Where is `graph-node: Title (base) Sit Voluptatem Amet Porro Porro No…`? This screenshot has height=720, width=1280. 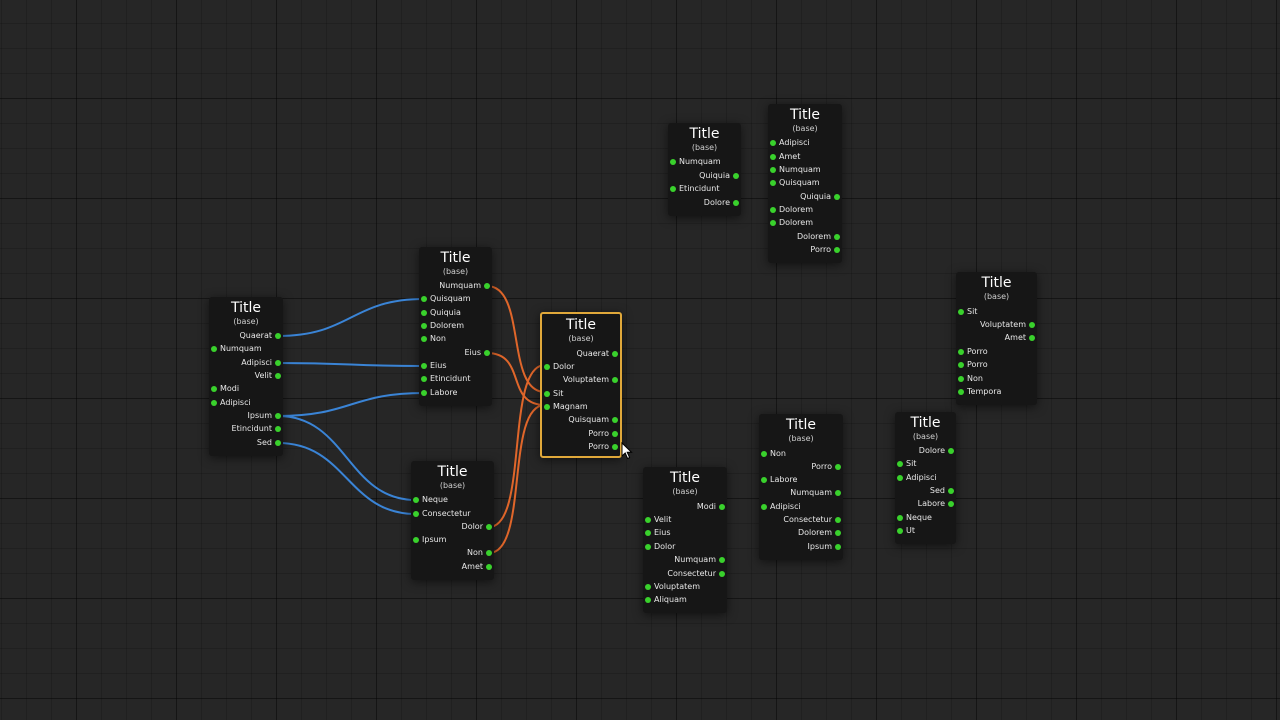
graph-node: Title (base) Sit Voluptatem Amet Porro Porro No… is located at coordinates (996, 338).